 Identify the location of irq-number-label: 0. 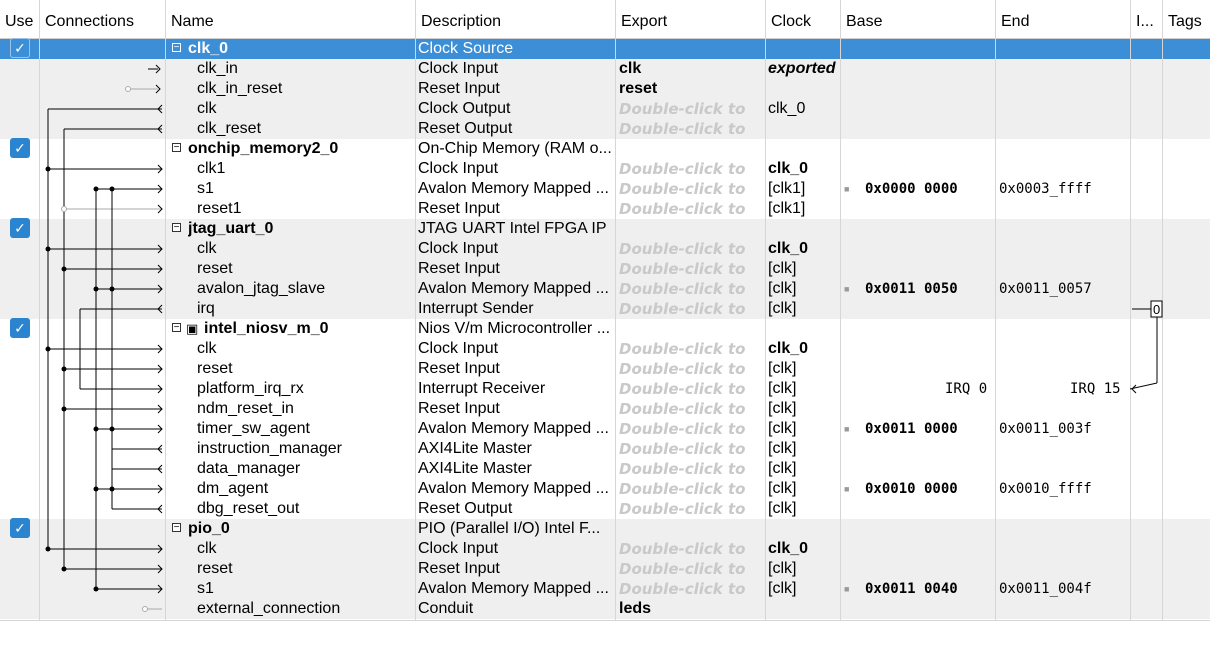
(1156, 309).